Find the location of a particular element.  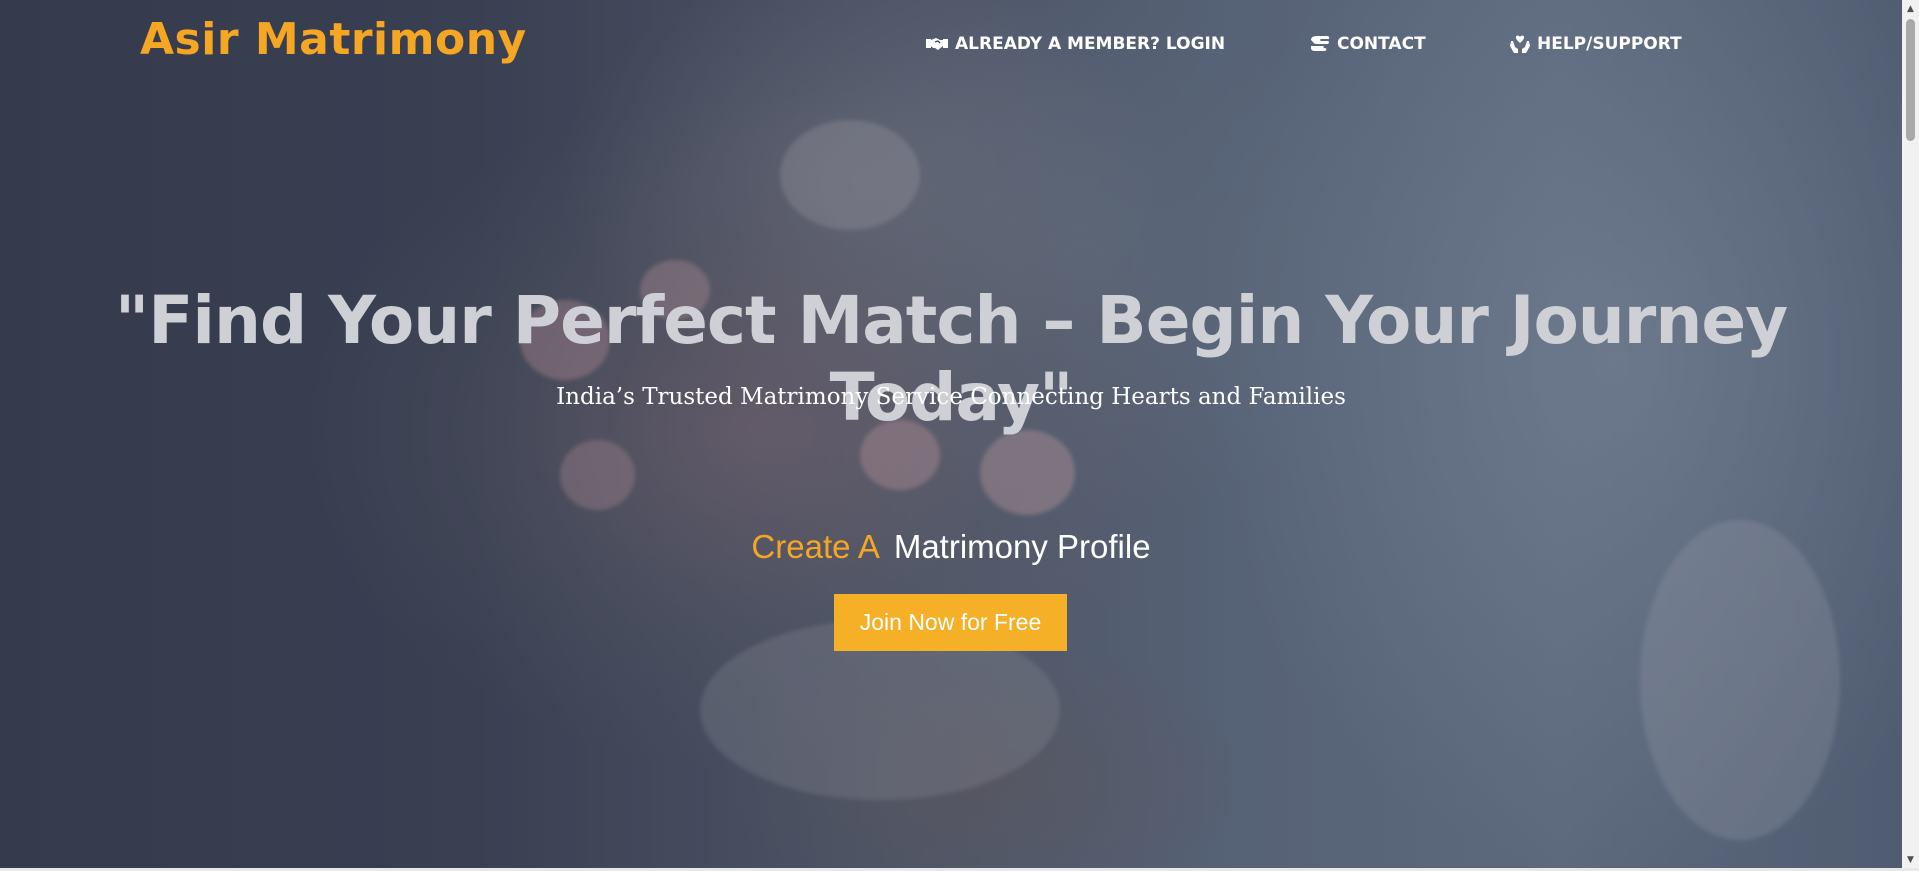

vertical-scrollbar: ▲ ▼ is located at coordinates (1910, 434).